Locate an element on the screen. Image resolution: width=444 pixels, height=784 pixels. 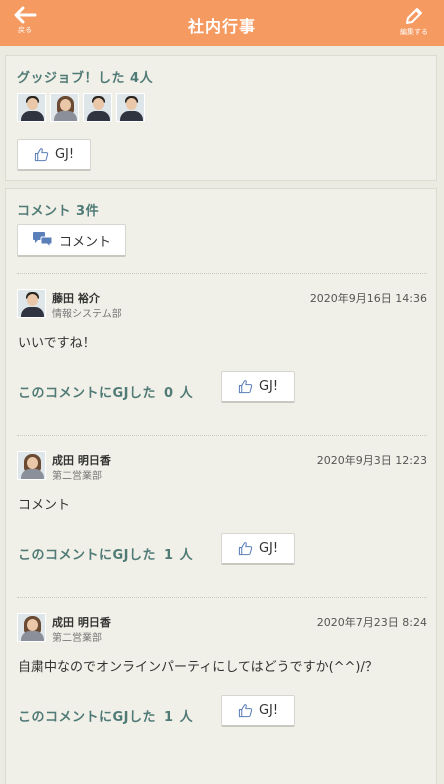
comment-date: 2020年7月23日 8:24 is located at coordinates (371, 622).